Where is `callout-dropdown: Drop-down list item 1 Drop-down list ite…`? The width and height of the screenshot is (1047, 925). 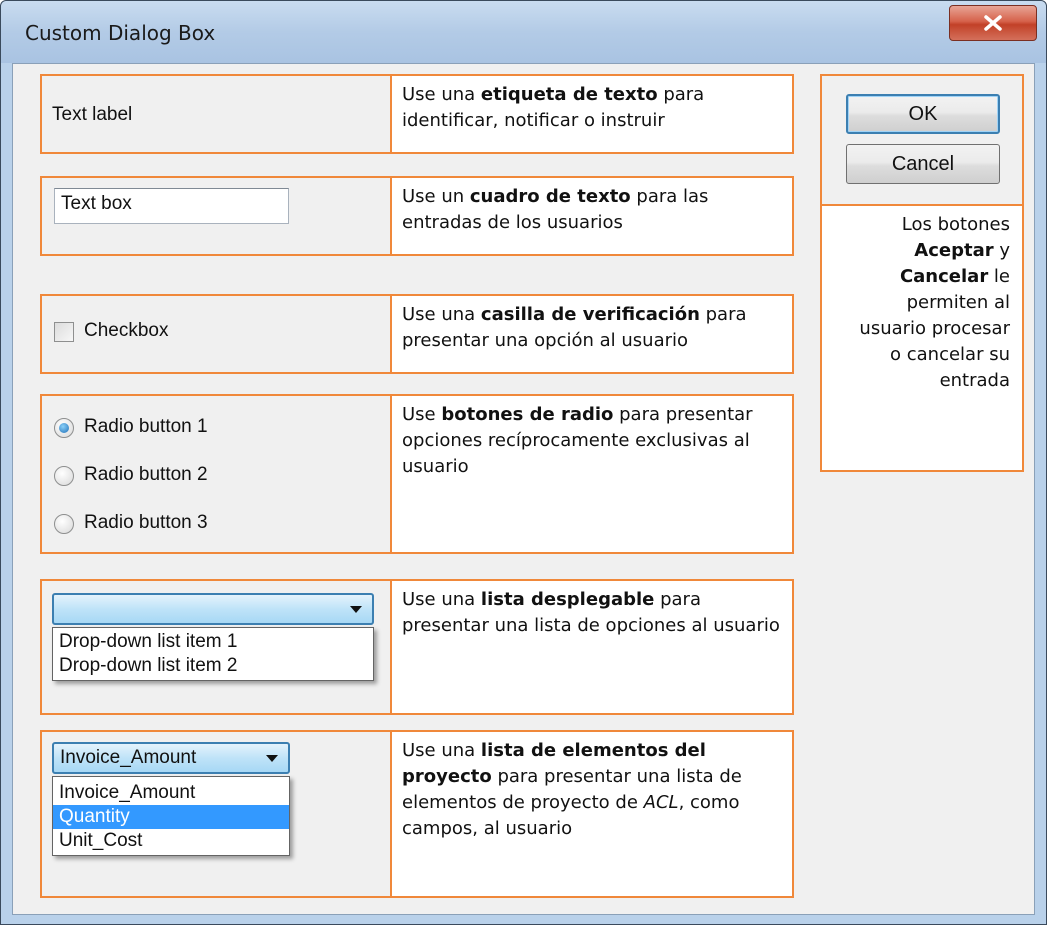
callout-dropdown: Drop-down list item 1 Drop-down list ite… is located at coordinates (417, 647).